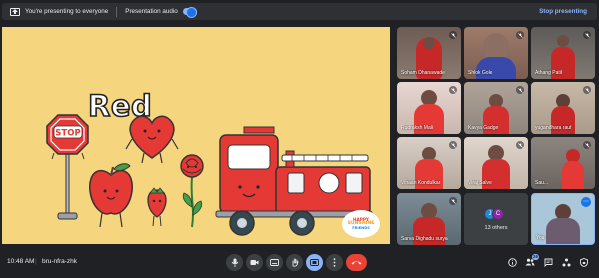 Image resolution: width=599 pixels, height=278 pixels. What do you see at coordinates (496, 163) in the screenshot?
I see `participant-tile: Viraj Salve` at bounding box center [496, 163].